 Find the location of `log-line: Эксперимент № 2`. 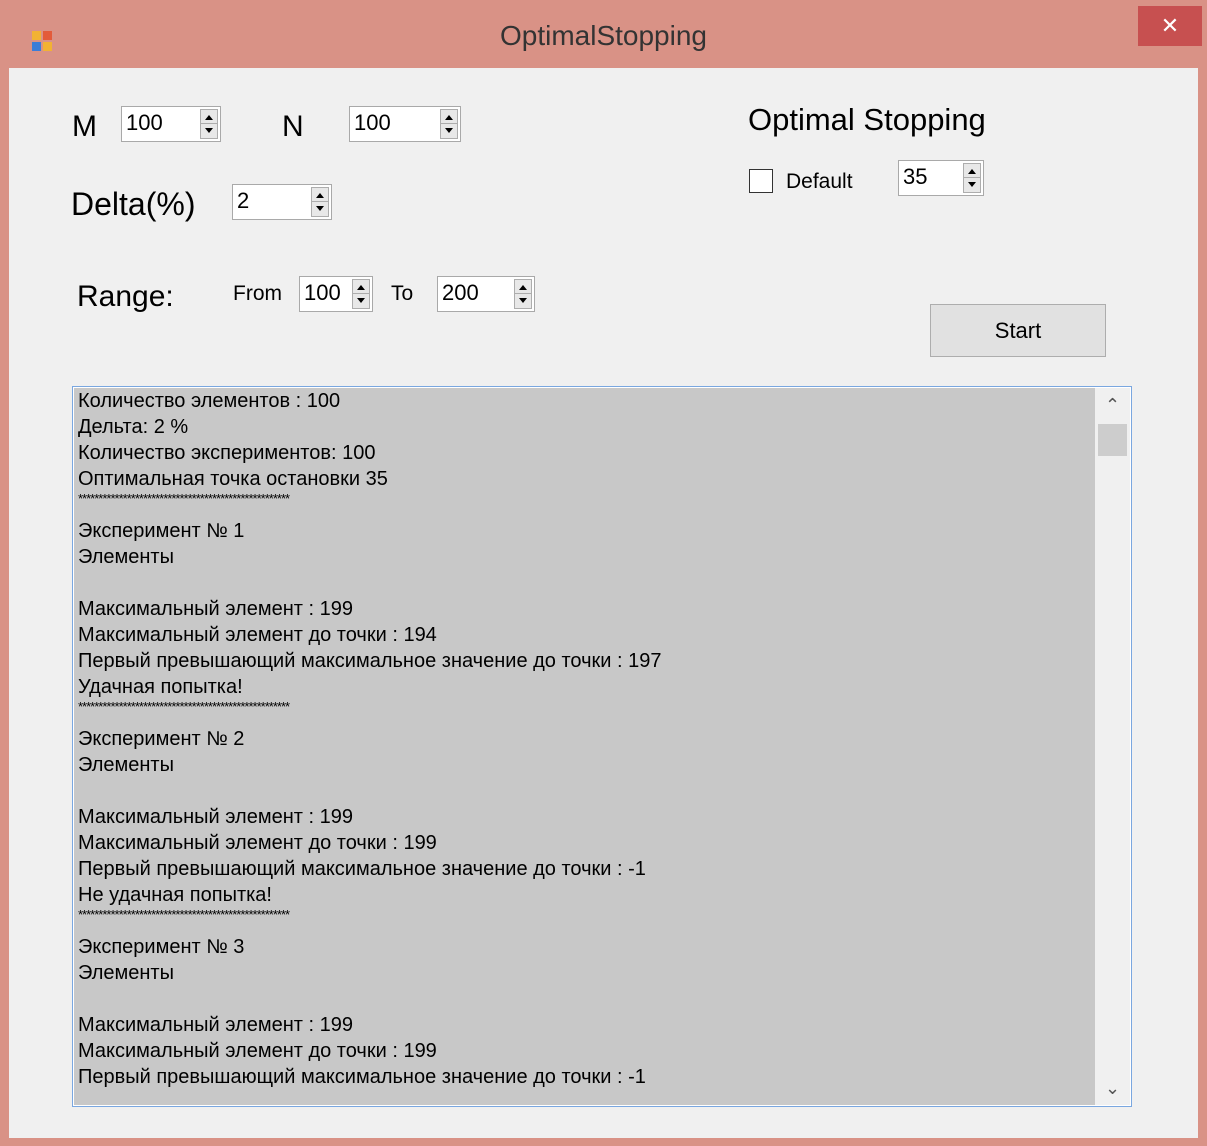

log-line: Эксперимент № 2 is located at coordinates (161, 739).